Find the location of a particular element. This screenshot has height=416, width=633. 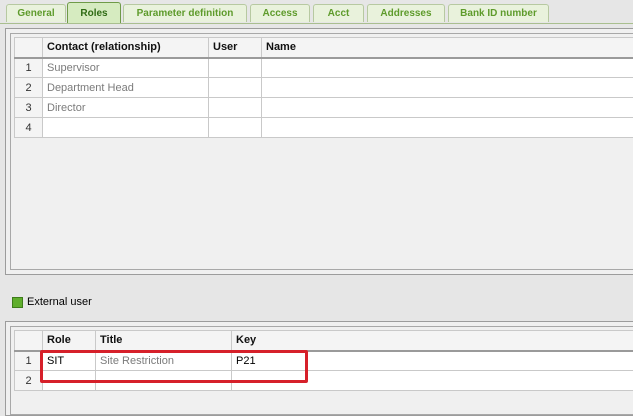

column-header-title: Title is located at coordinates (164, 341).